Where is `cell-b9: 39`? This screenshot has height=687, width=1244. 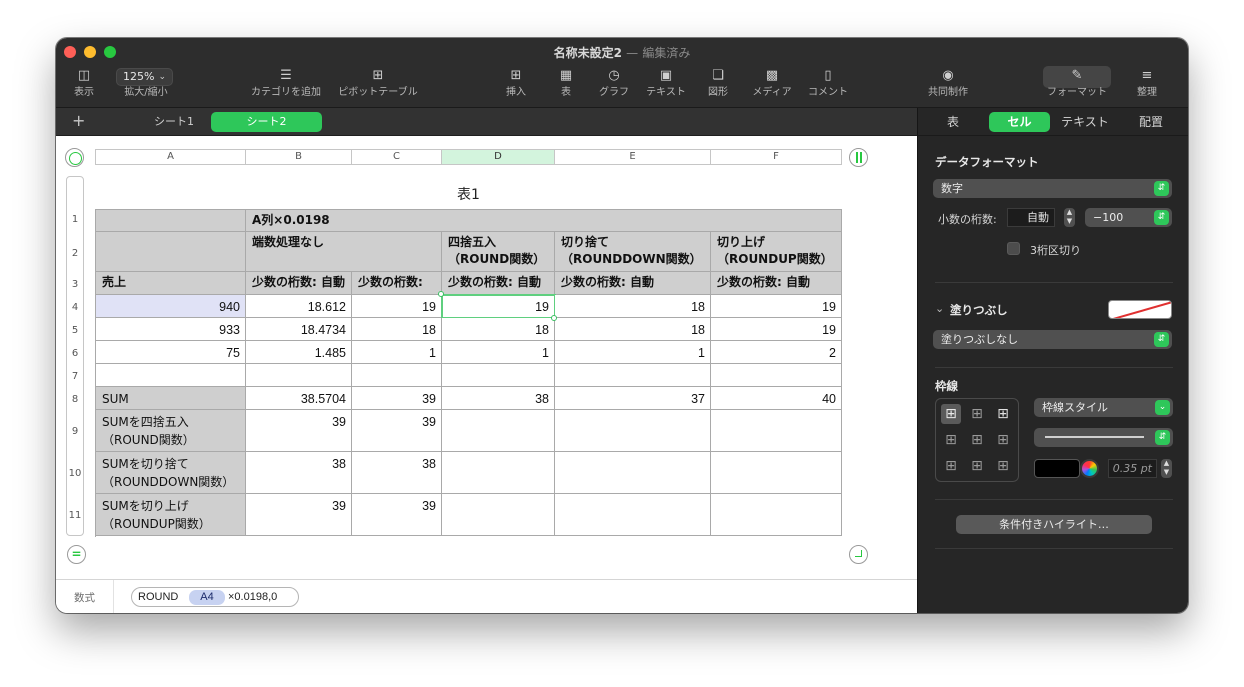 cell-b9: 39 is located at coordinates (299, 431).